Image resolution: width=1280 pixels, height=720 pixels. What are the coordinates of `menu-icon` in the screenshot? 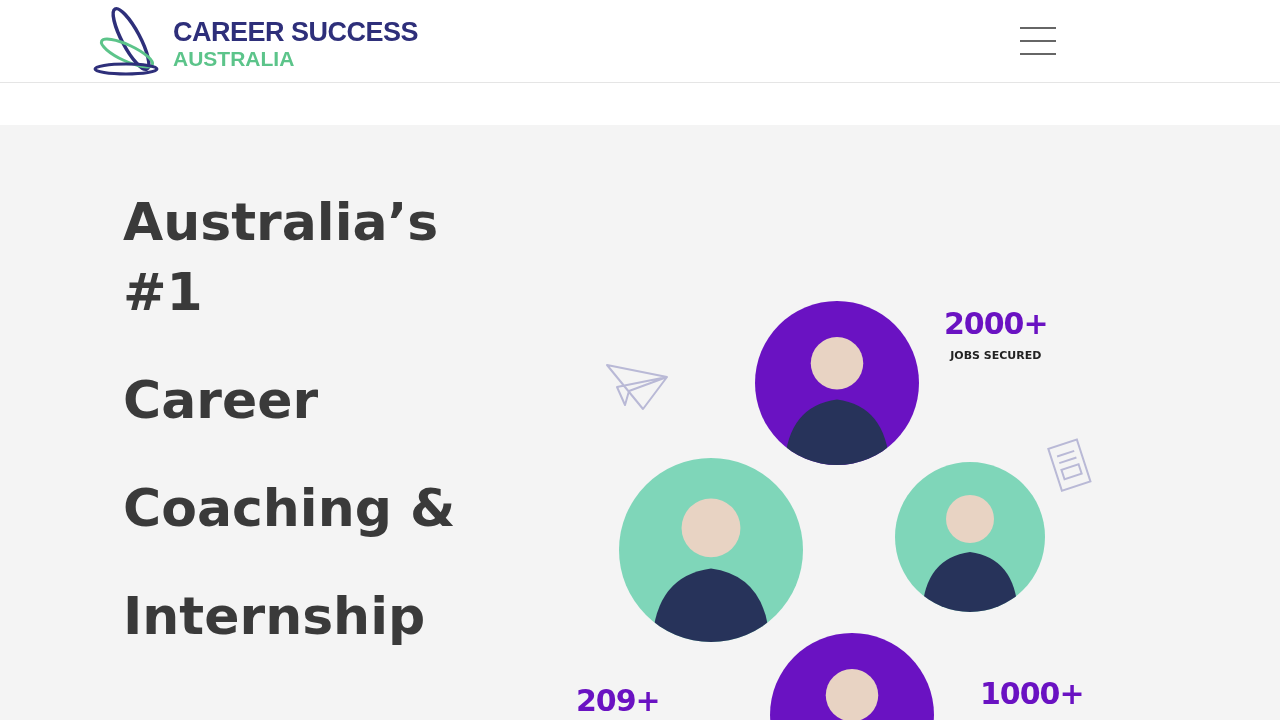 It's located at (1038, 41).